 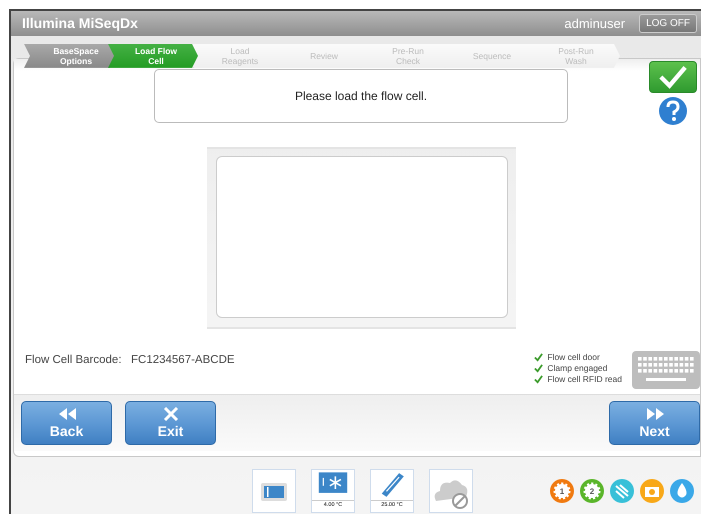 What do you see at coordinates (652, 491) in the screenshot?
I see `camera-icon` at bounding box center [652, 491].